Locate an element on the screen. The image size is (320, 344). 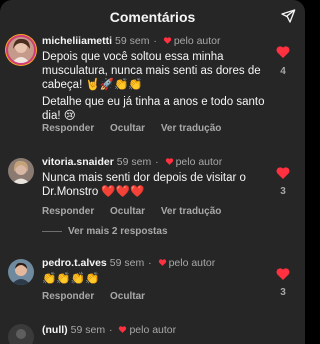
comment-item: (null) 59 sem · pelo autor is located at coordinates (152, 334).